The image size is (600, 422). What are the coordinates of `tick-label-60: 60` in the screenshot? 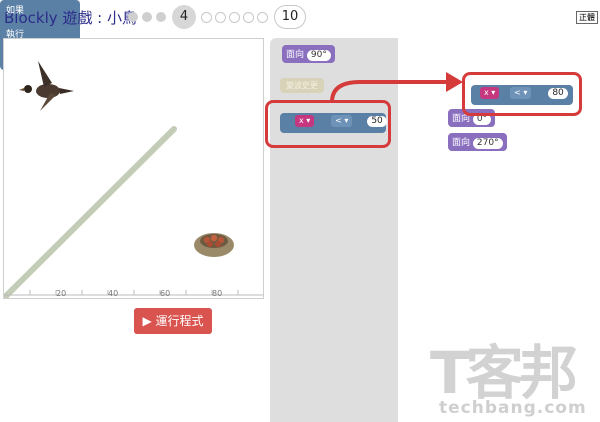 It's located at (165, 293).